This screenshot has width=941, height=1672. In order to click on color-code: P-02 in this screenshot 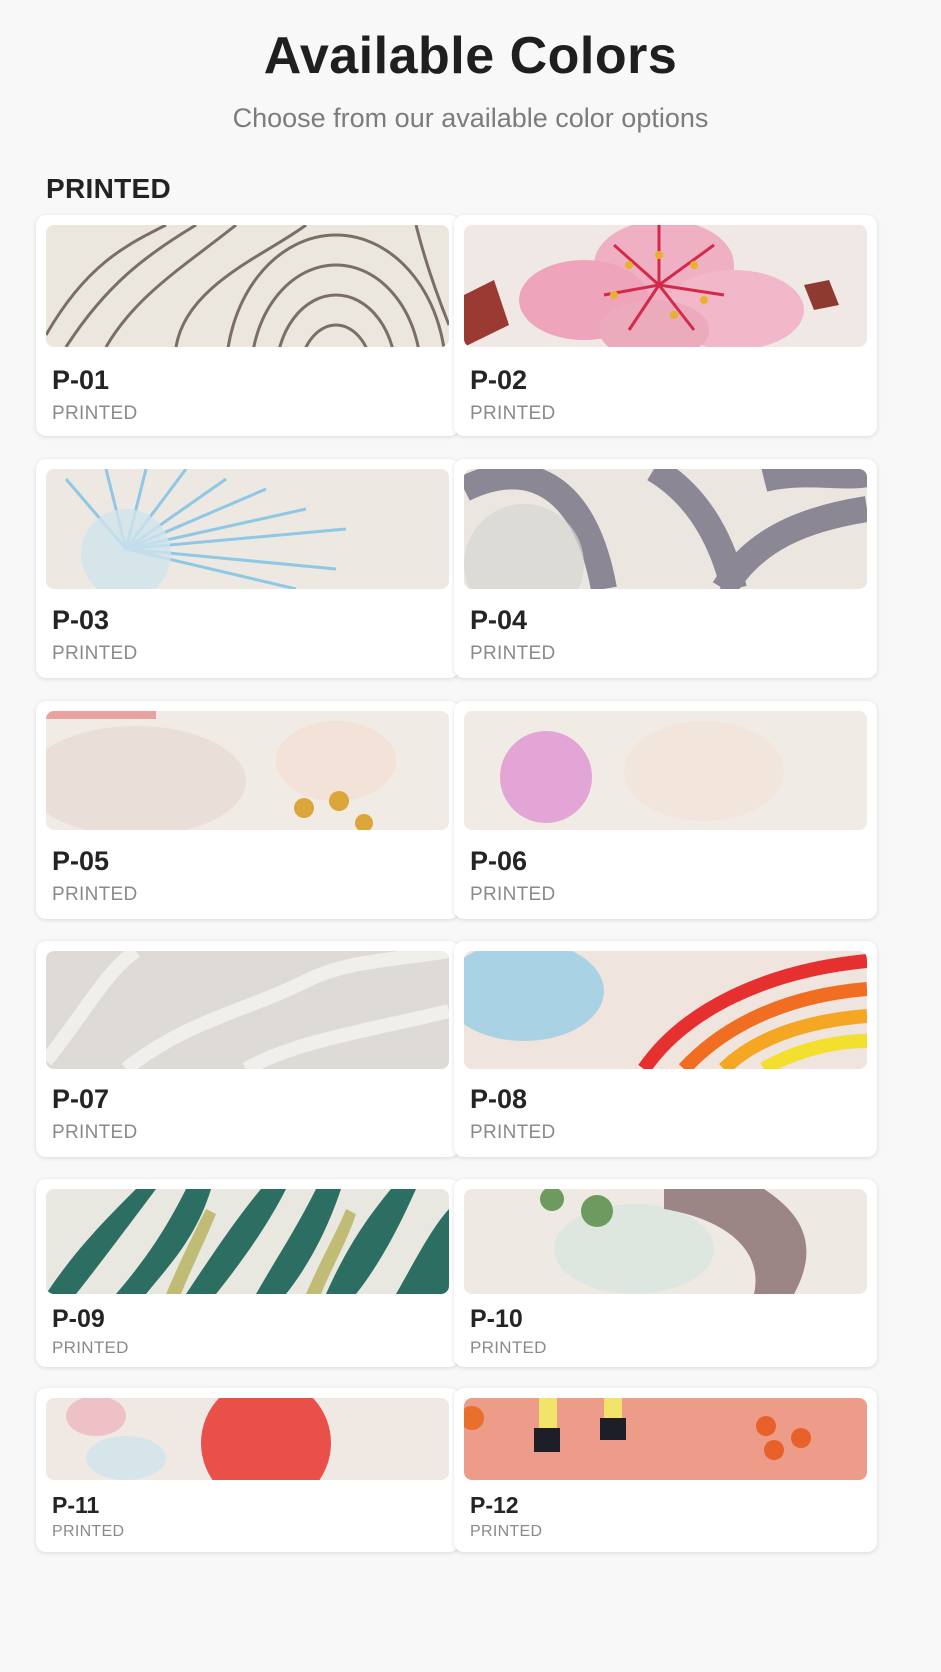, I will do `click(499, 380)`.